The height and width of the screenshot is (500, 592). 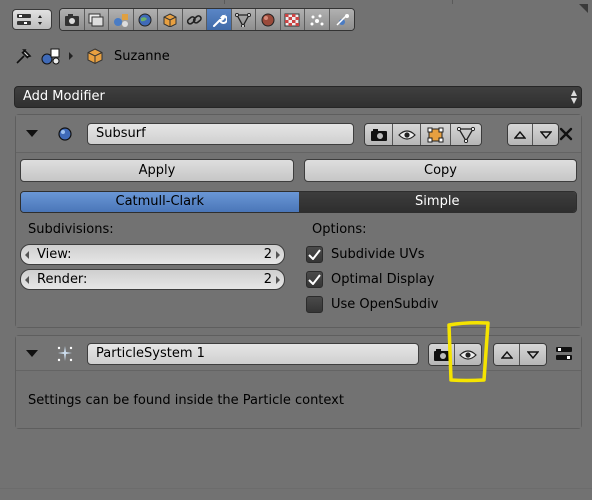 I want to click on subdivision-type-selector: Catmull-Clark Simple, so click(x=298, y=202).